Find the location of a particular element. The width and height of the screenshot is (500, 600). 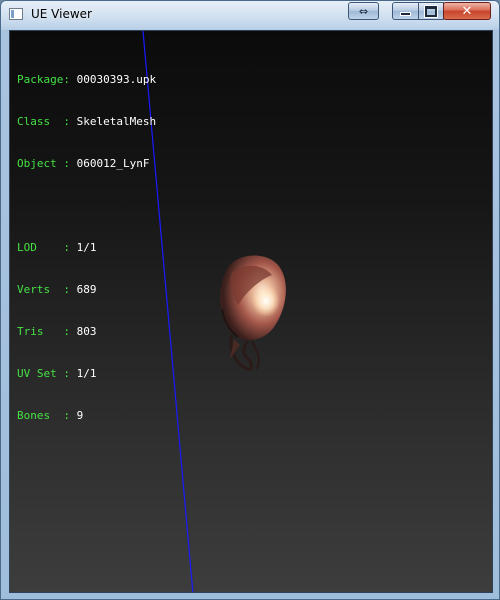

minimize-icon is located at coordinates (405, 14).